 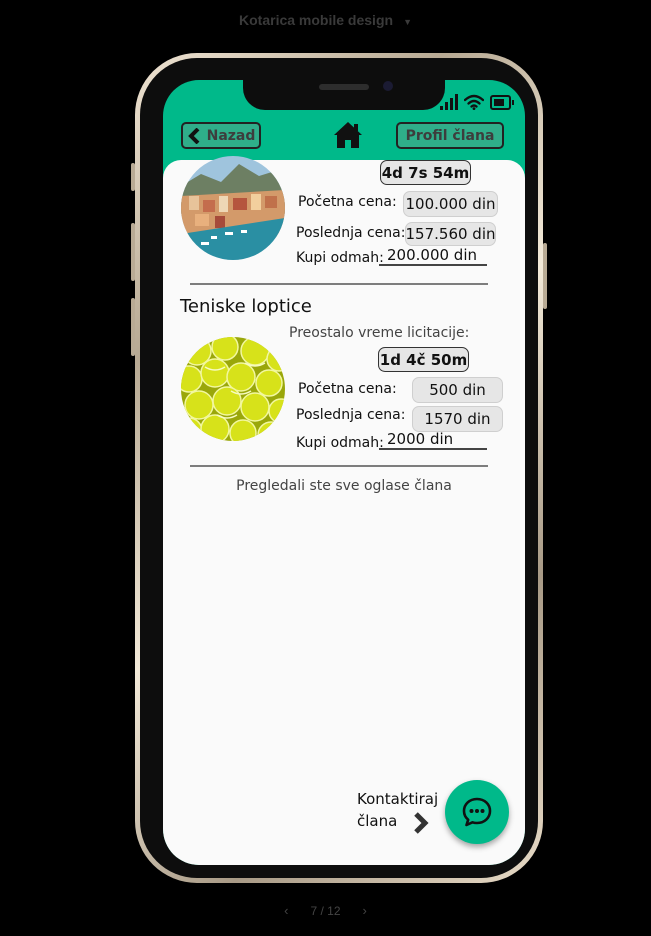 What do you see at coordinates (133, 177) in the screenshot?
I see `mute-switch` at bounding box center [133, 177].